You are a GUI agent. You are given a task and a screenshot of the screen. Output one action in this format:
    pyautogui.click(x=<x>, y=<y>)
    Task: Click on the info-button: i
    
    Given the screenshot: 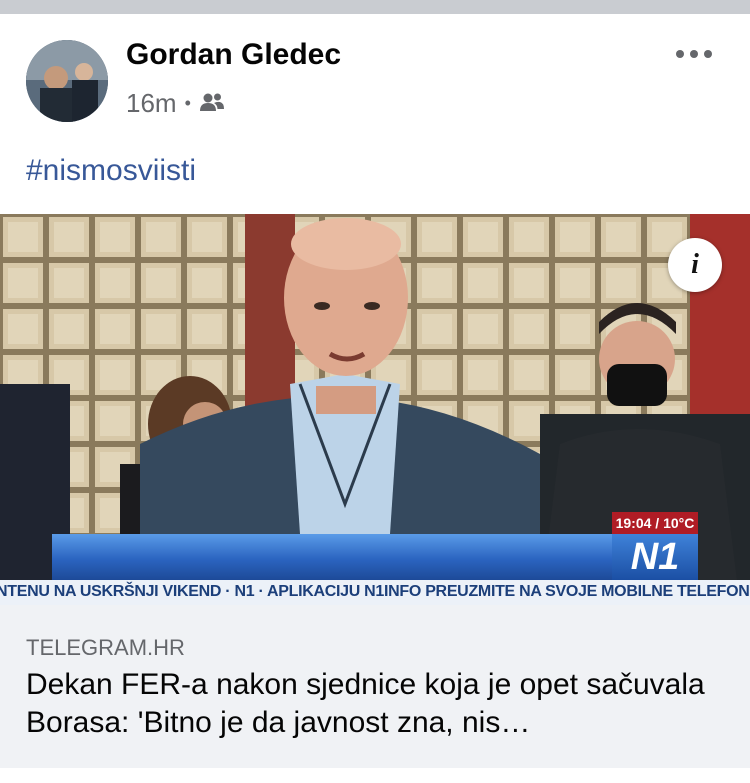 What is the action you would take?
    pyautogui.click(x=695, y=265)
    